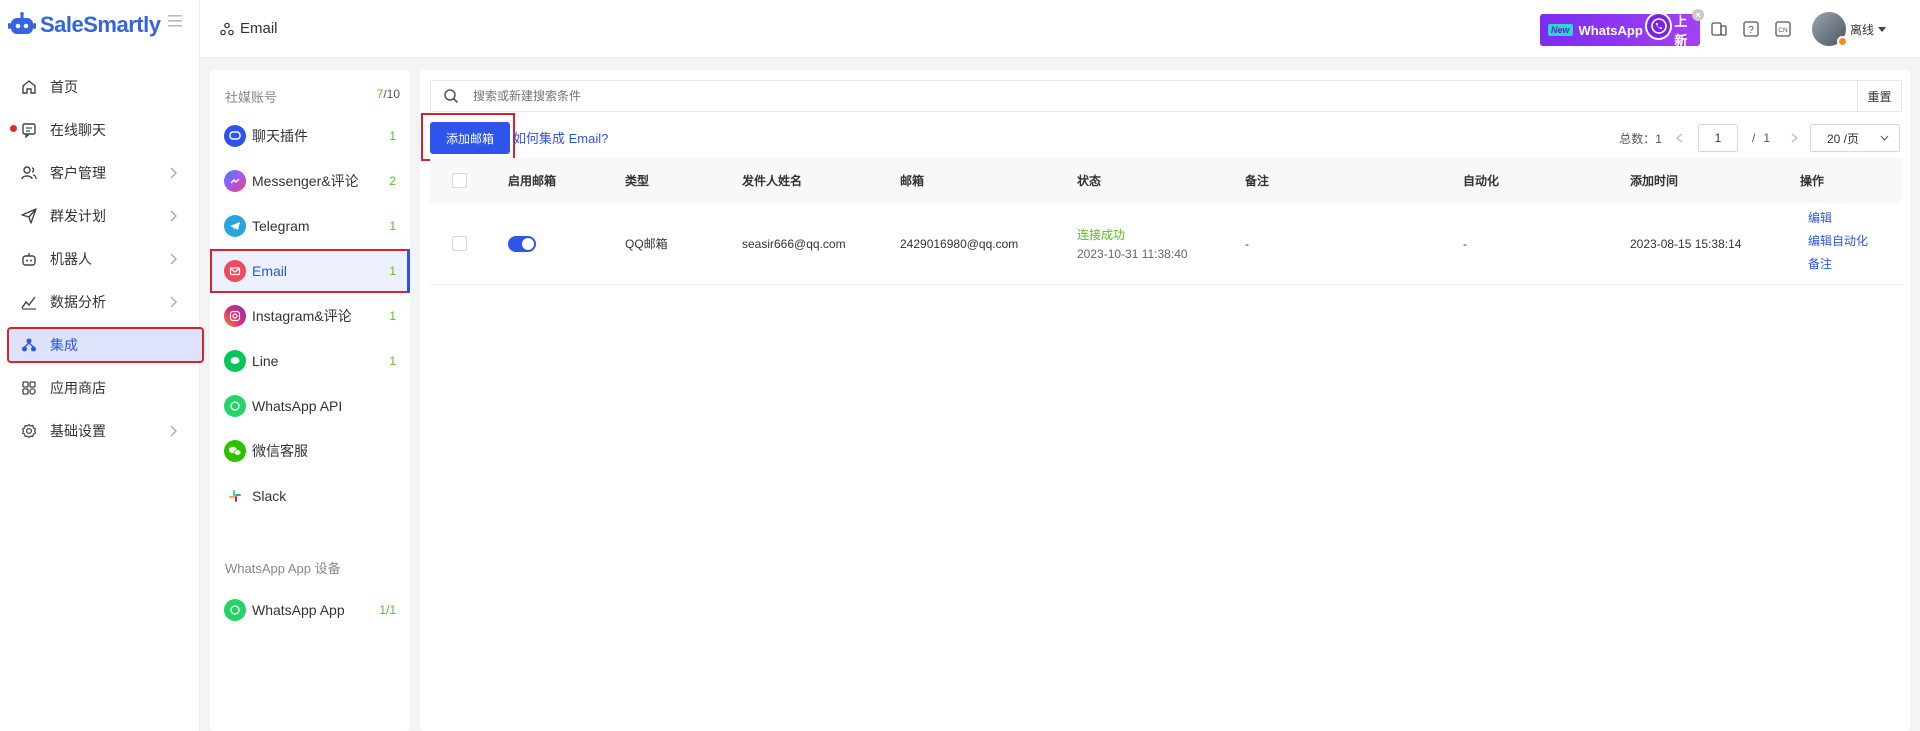  I want to click on logo: SaleSmartly, so click(84, 25).